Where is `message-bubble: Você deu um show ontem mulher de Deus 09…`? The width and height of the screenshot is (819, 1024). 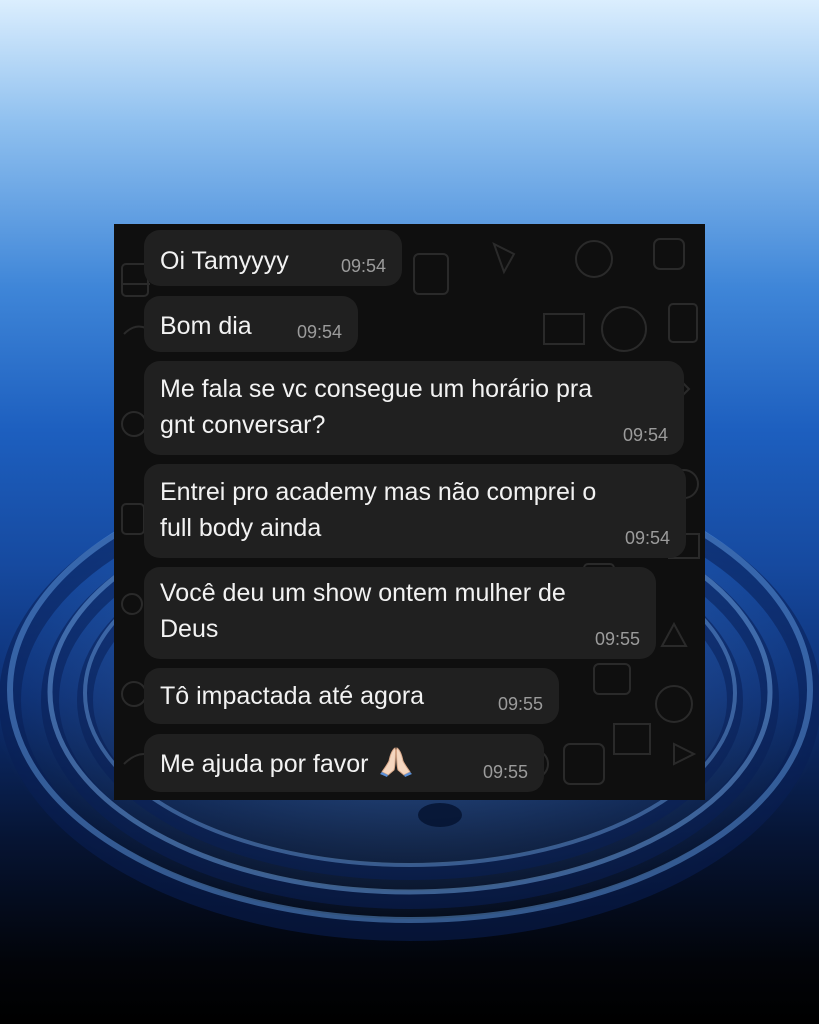
message-bubble: Você deu um show ontem mulher de Deus 09… is located at coordinates (400, 613).